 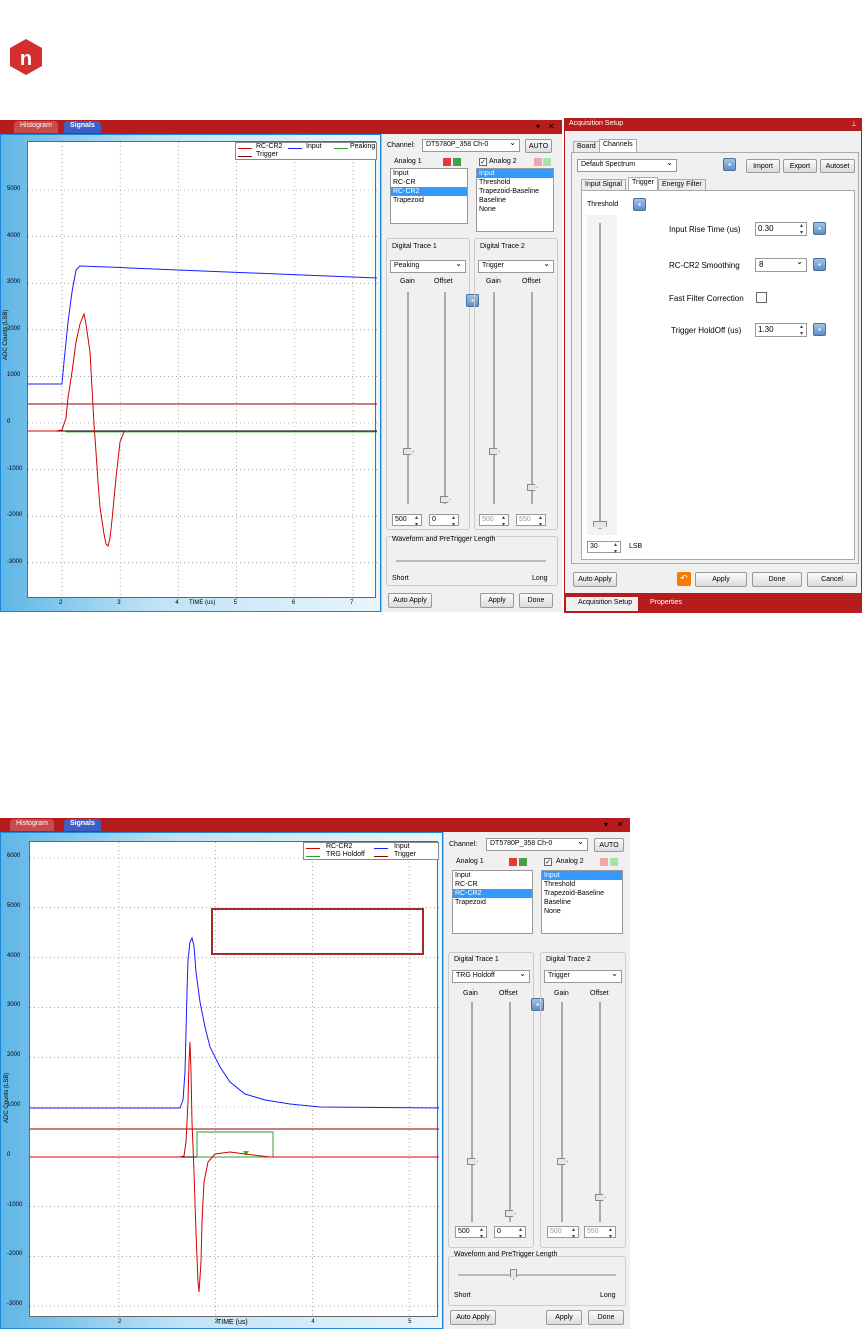 What do you see at coordinates (761, 297) in the screenshot?
I see `fast-filter-checkbox` at bounding box center [761, 297].